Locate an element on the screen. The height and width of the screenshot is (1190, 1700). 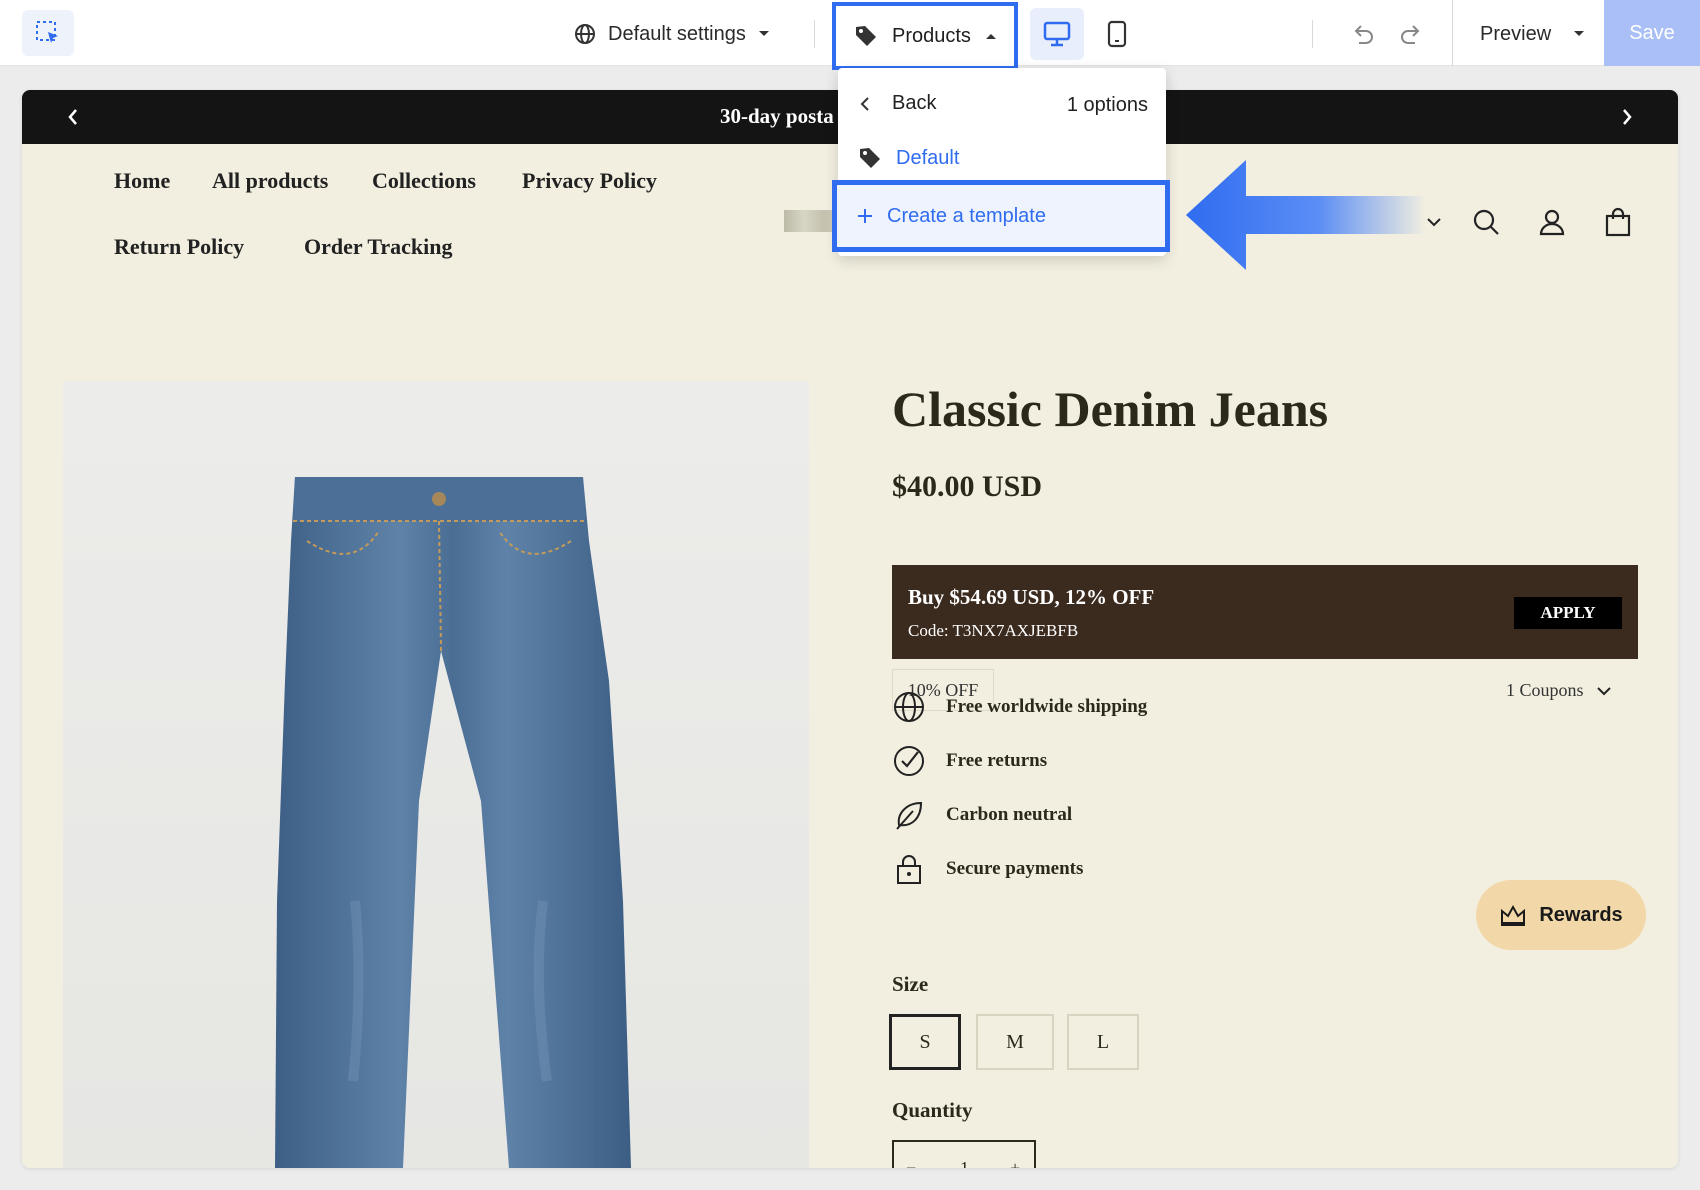
nav-link-collections: Collections is located at coordinates (424, 181).